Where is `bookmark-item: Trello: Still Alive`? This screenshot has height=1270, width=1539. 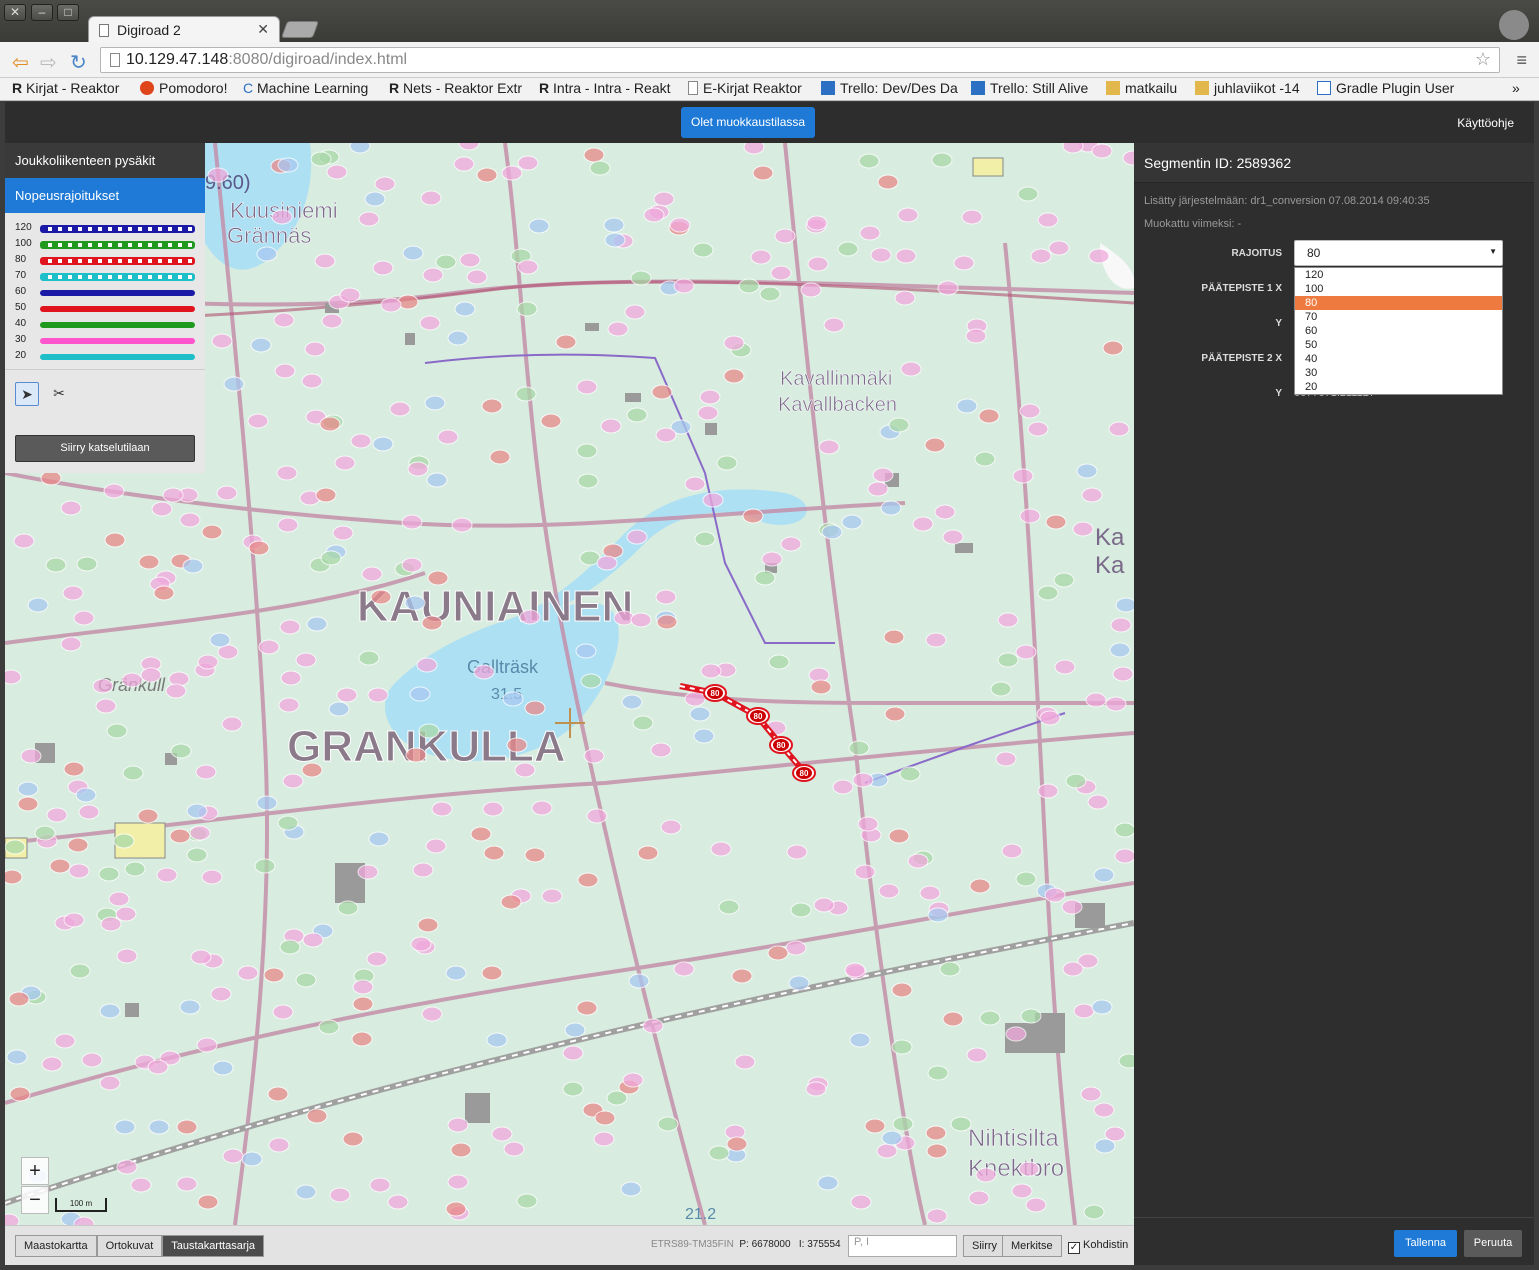 bookmark-item: Trello: Still Alive is located at coordinates (1029, 88).